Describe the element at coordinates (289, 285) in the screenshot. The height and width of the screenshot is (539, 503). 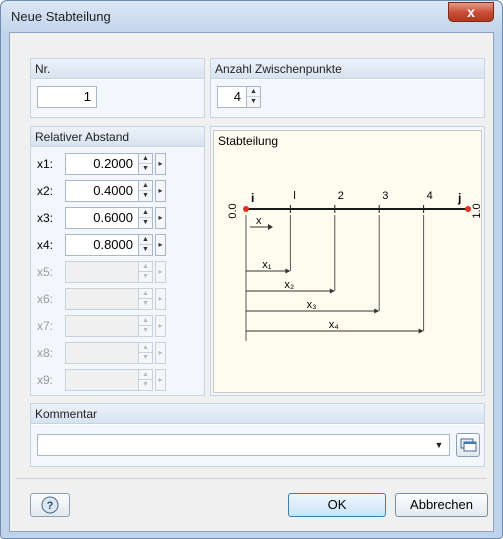
I see `dimension-label: x₂` at that location.